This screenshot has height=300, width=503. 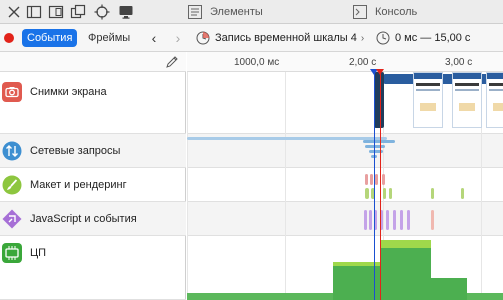 I want to click on network-arrows-icon, so click(x=12, y=151).